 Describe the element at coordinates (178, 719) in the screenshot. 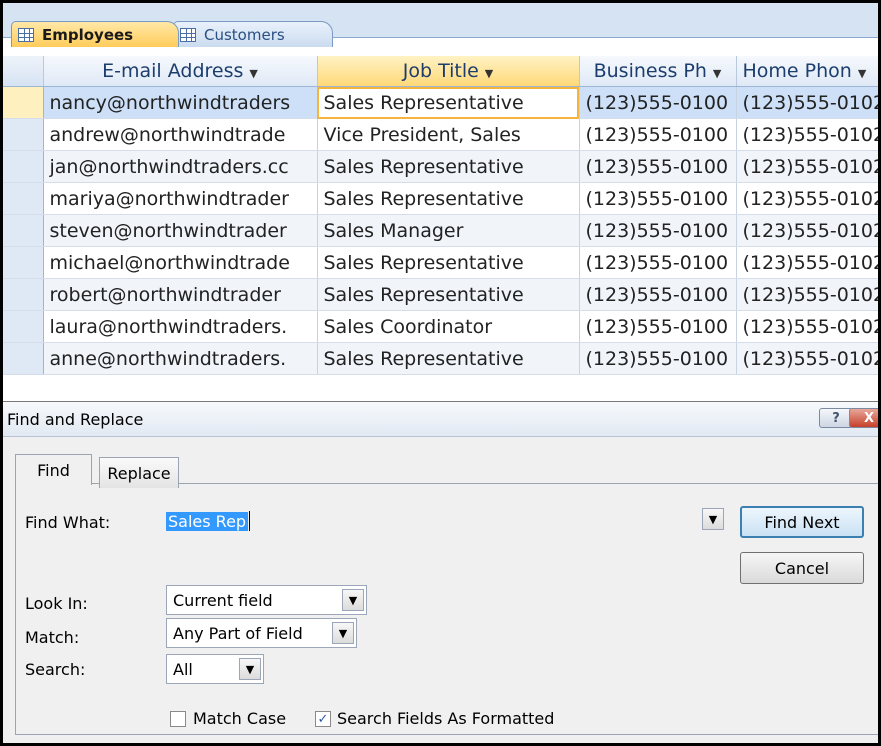

I see `match-case-checkbox` at that location.